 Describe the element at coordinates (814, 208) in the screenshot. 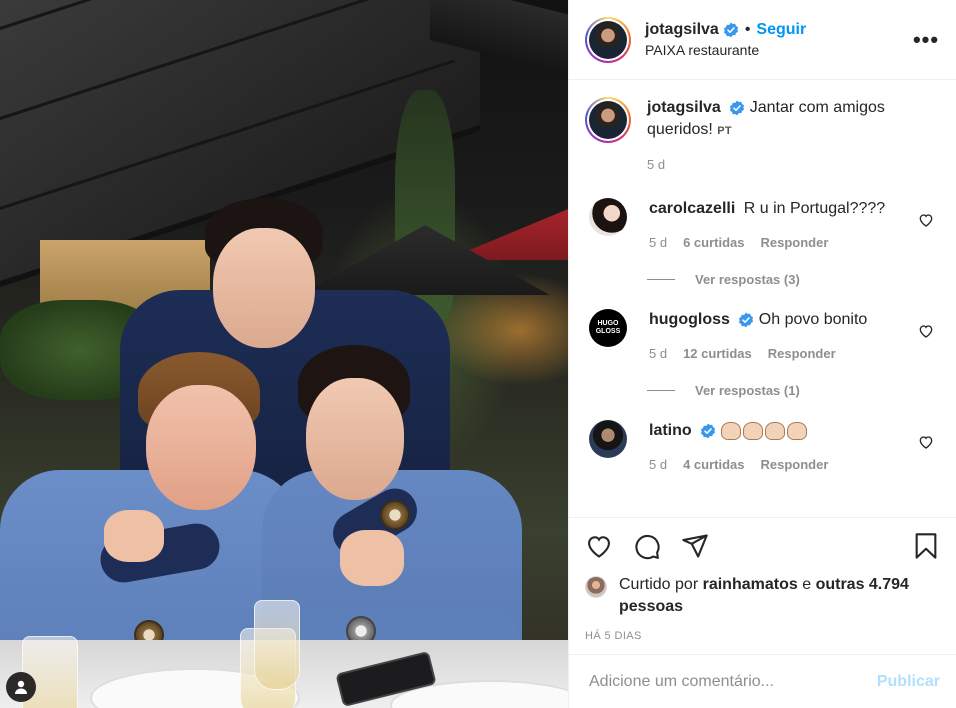

I see `comment-text: R u in Portugal????` at that location.